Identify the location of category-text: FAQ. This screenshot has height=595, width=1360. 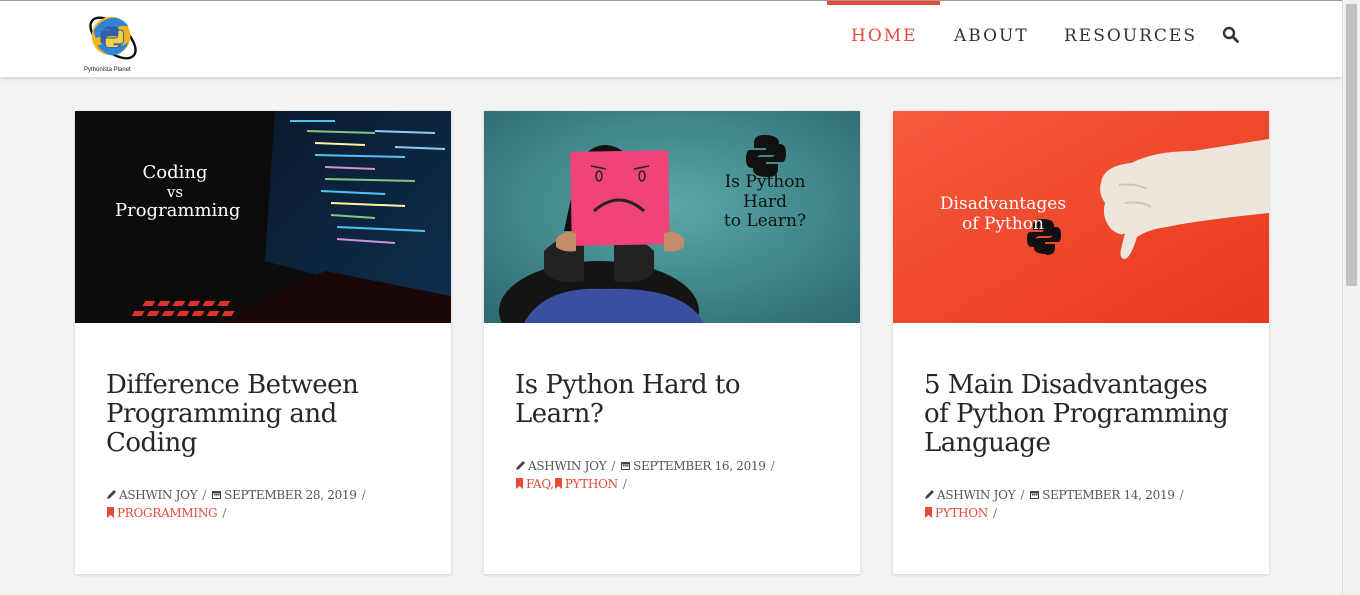
(538, 484).